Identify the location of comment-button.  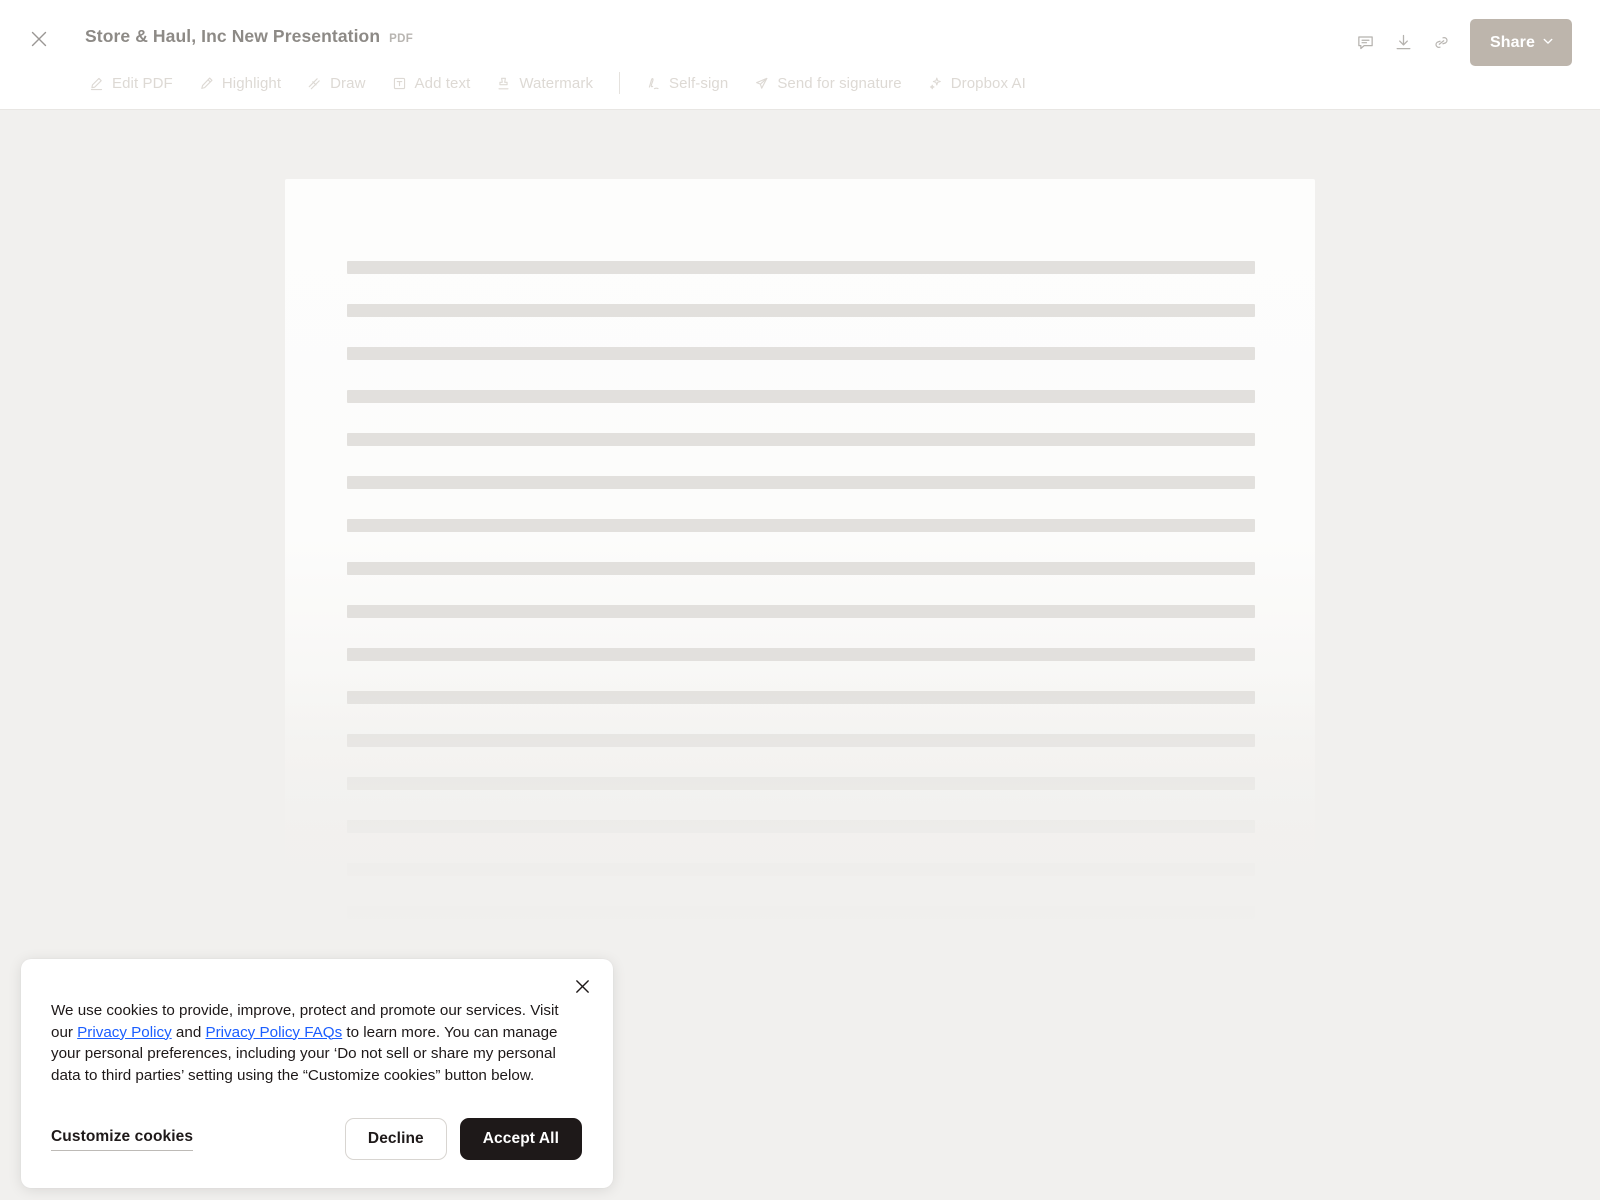
(1365, 43).